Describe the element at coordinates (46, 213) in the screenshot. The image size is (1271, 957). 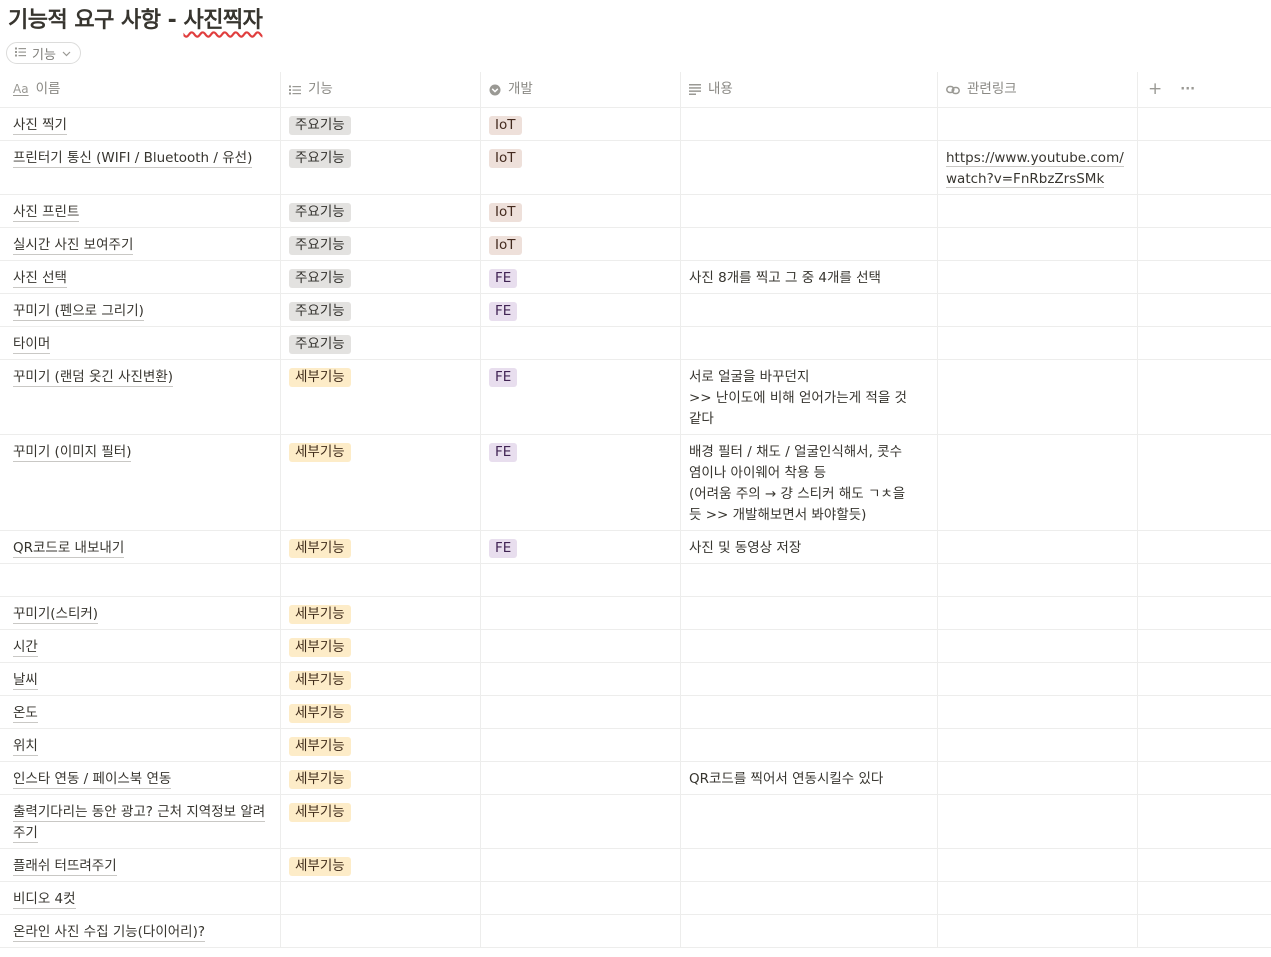
I see `row-title-link: 사진 프린트` at that location.